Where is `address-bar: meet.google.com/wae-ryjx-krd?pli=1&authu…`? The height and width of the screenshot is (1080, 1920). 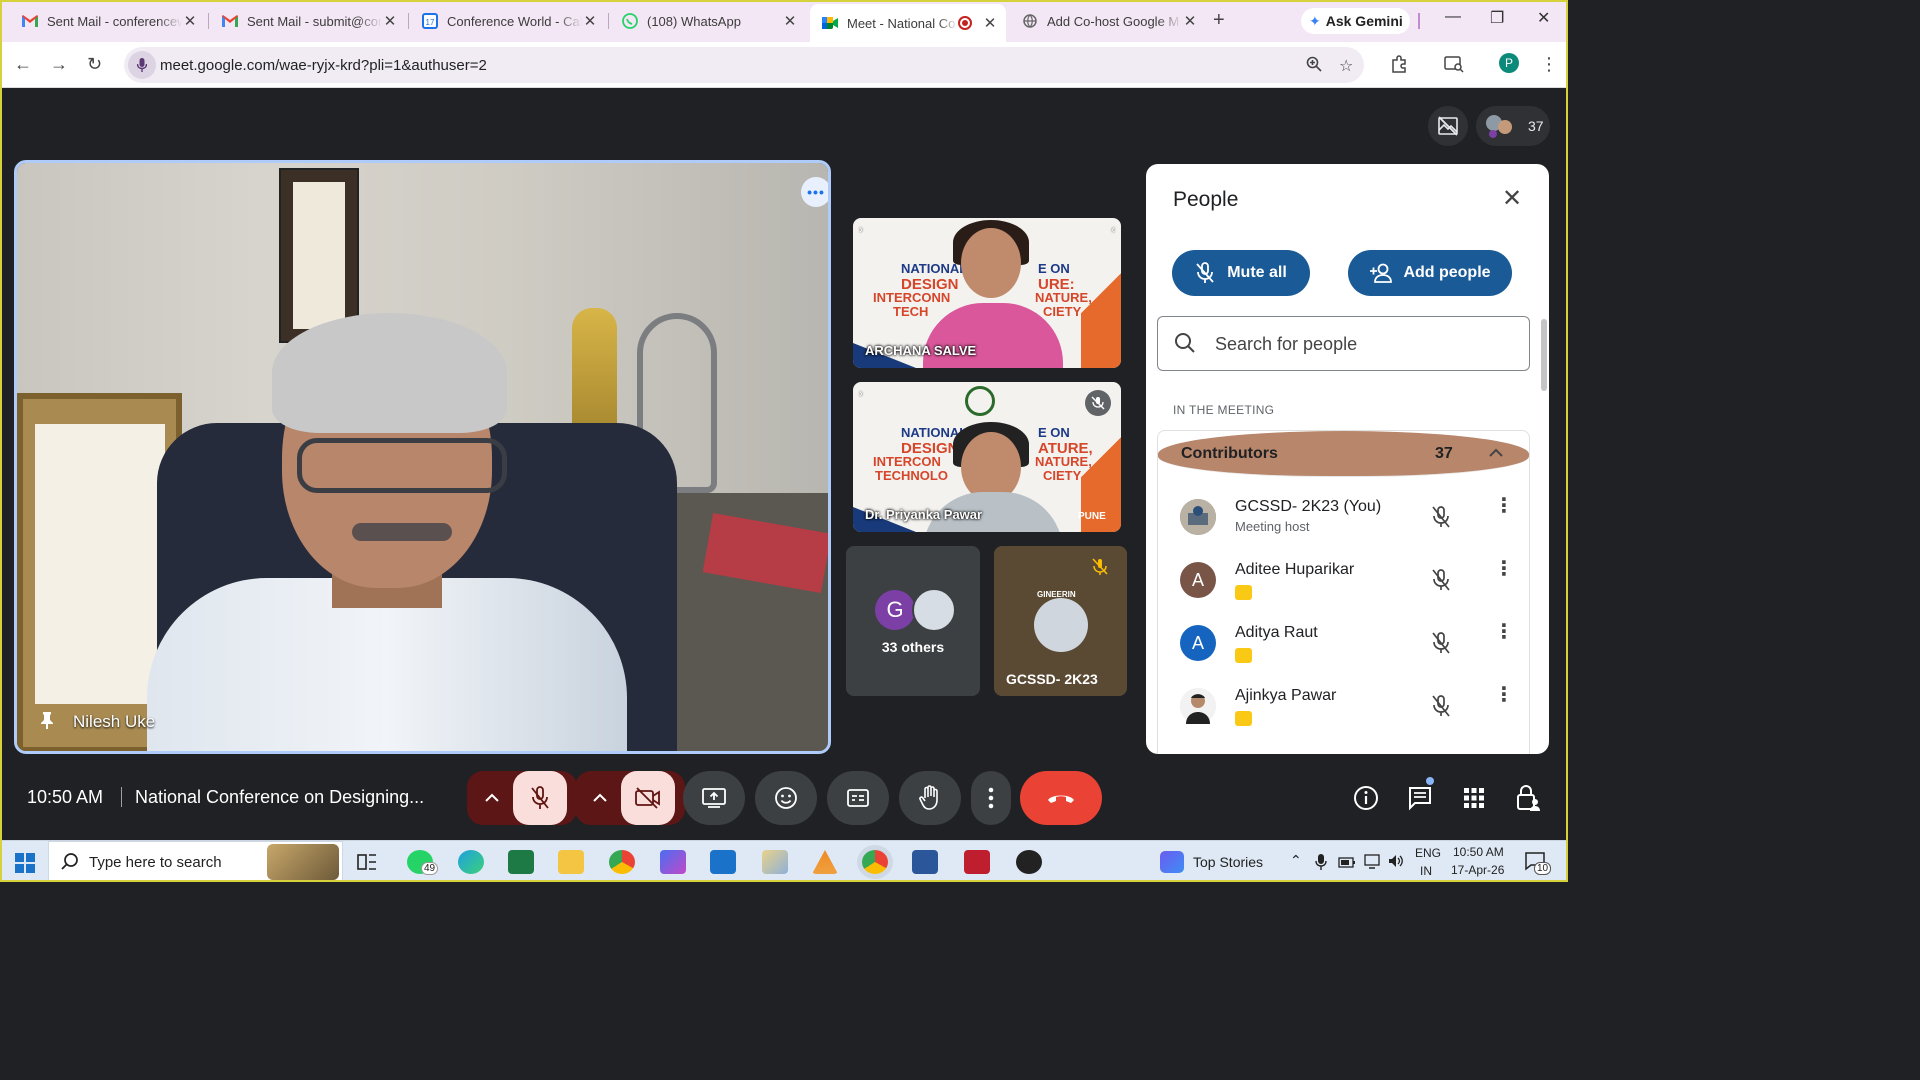 address-bar: meet.google.com/wae-ryjx-krd?pli=1&authu… is located at coordinates (744, 65).